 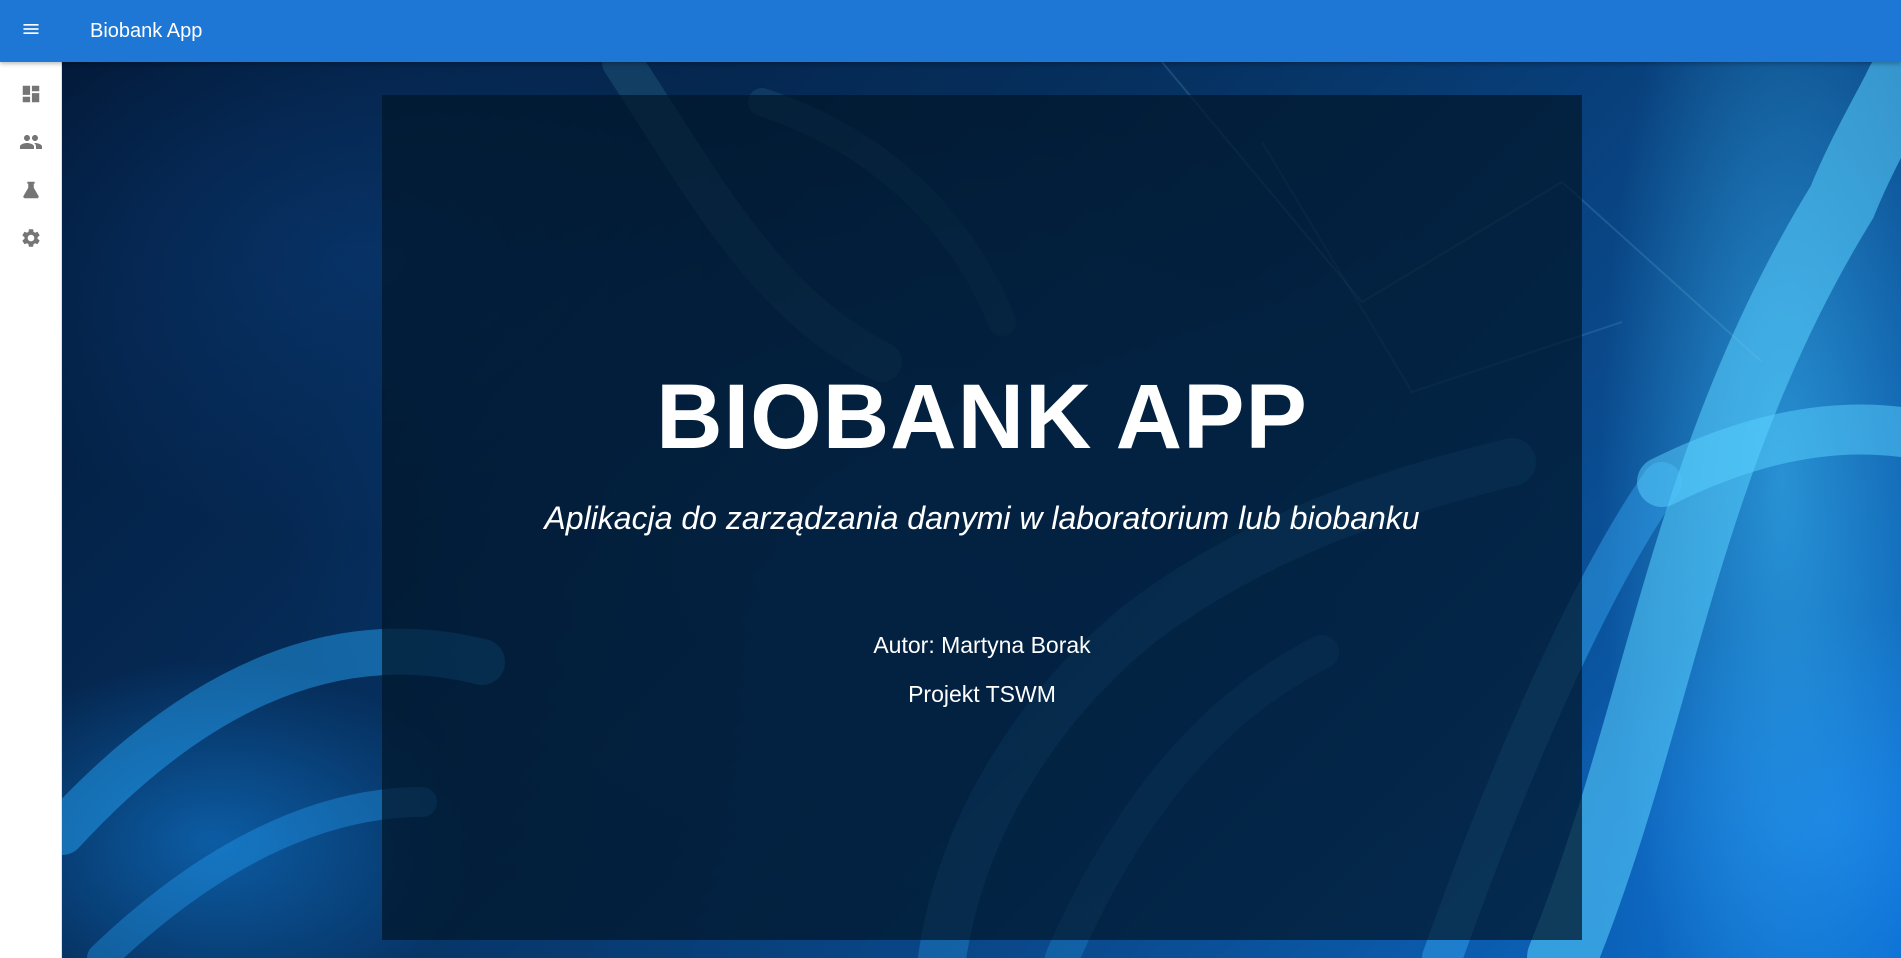 I want to click on menu-icon, so click(x=31, y=31).